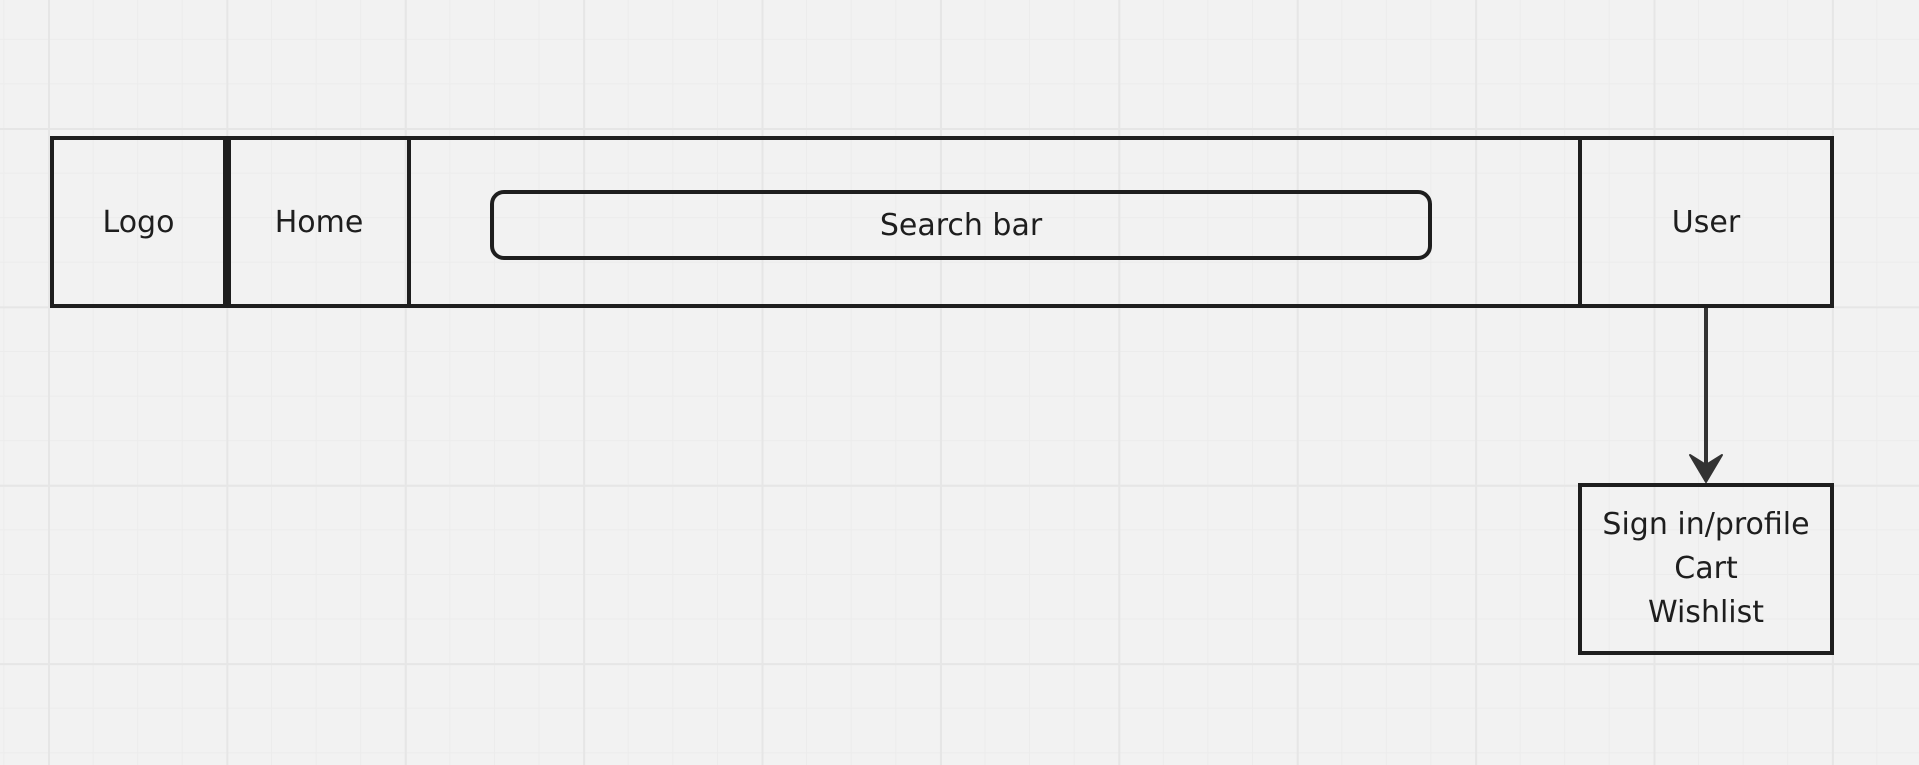 Image resolution: width=1919 pixels, height=765 pixels. What do you see at coordinates (1706, 524) in the screenshot?
I see `user-menu-item-sign-in: Sign in/profile` at bounding box center [1706, 524].